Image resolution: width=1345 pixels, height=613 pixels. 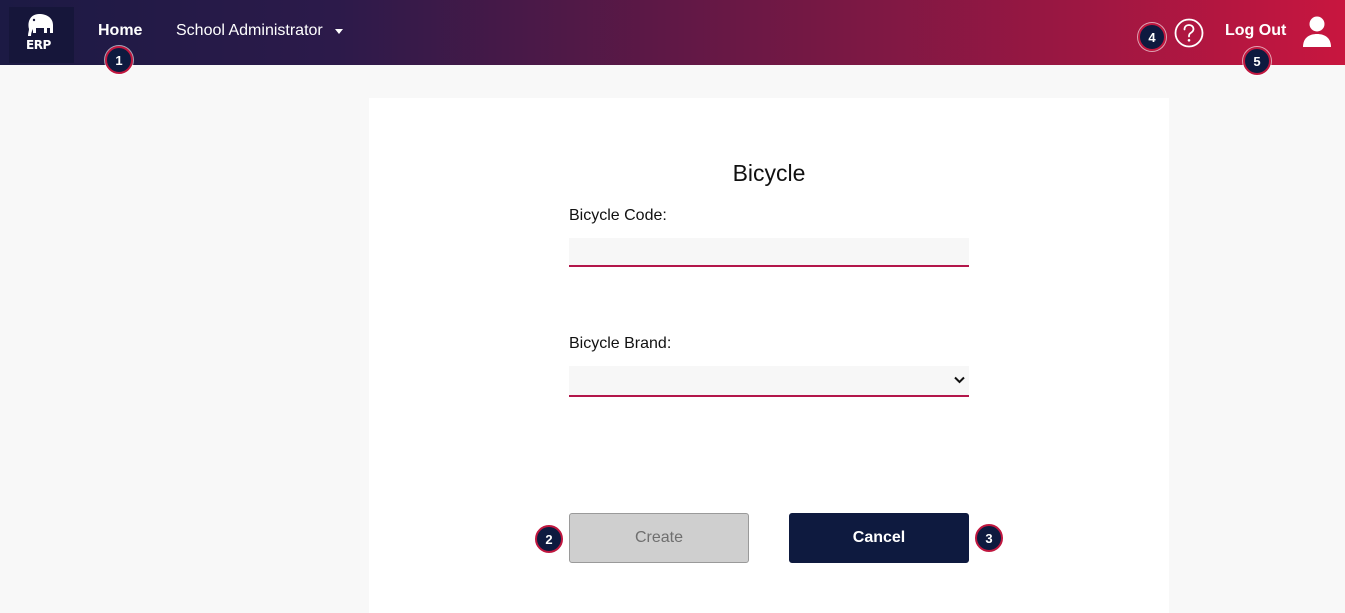 I want to click on bicycle-code-input, so click(x=769, y=252).